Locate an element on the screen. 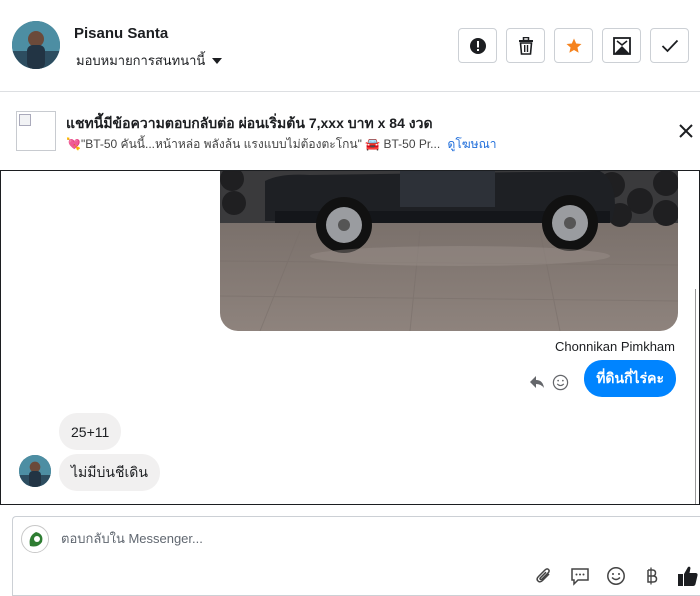 Image resolution: width=700 pixels, height=596 pixels. baht-icon is located at coordinates (652, 576).